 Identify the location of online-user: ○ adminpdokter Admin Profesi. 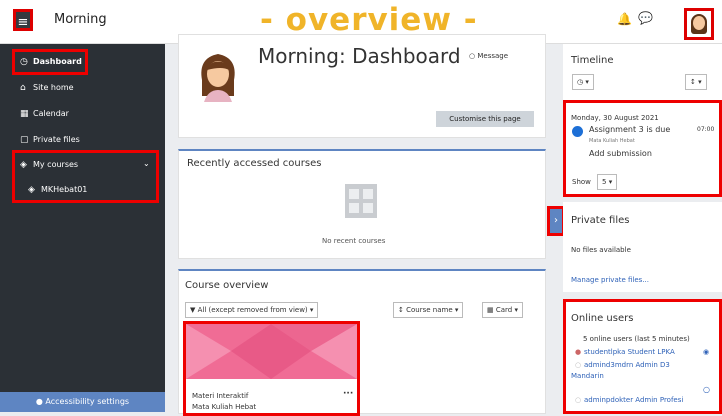
(629, 400).